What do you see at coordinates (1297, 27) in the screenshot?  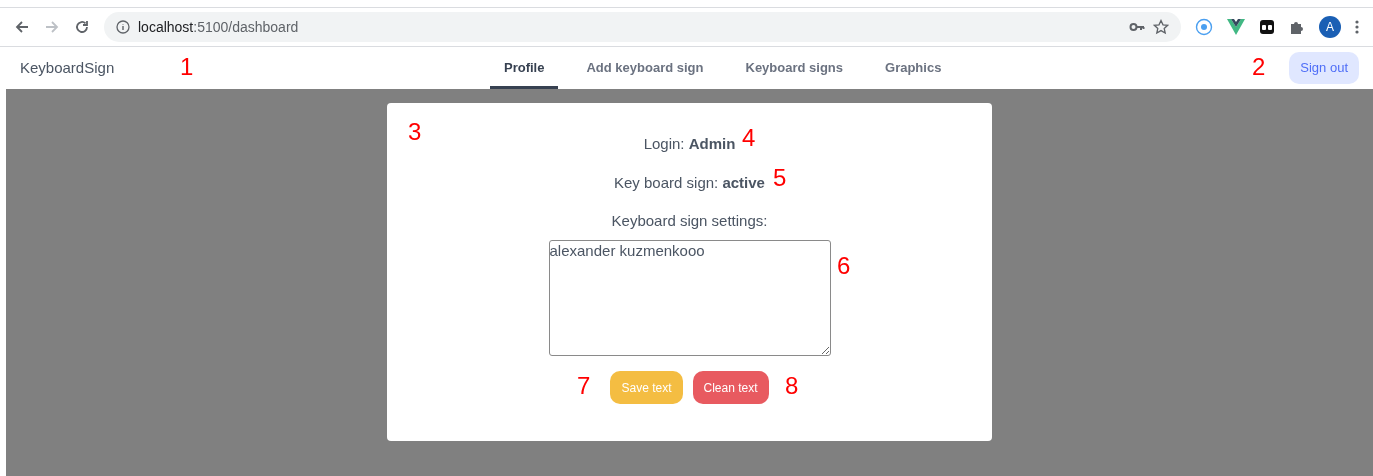 I see `puzzle-icon` at bounding box center [1297, 27].